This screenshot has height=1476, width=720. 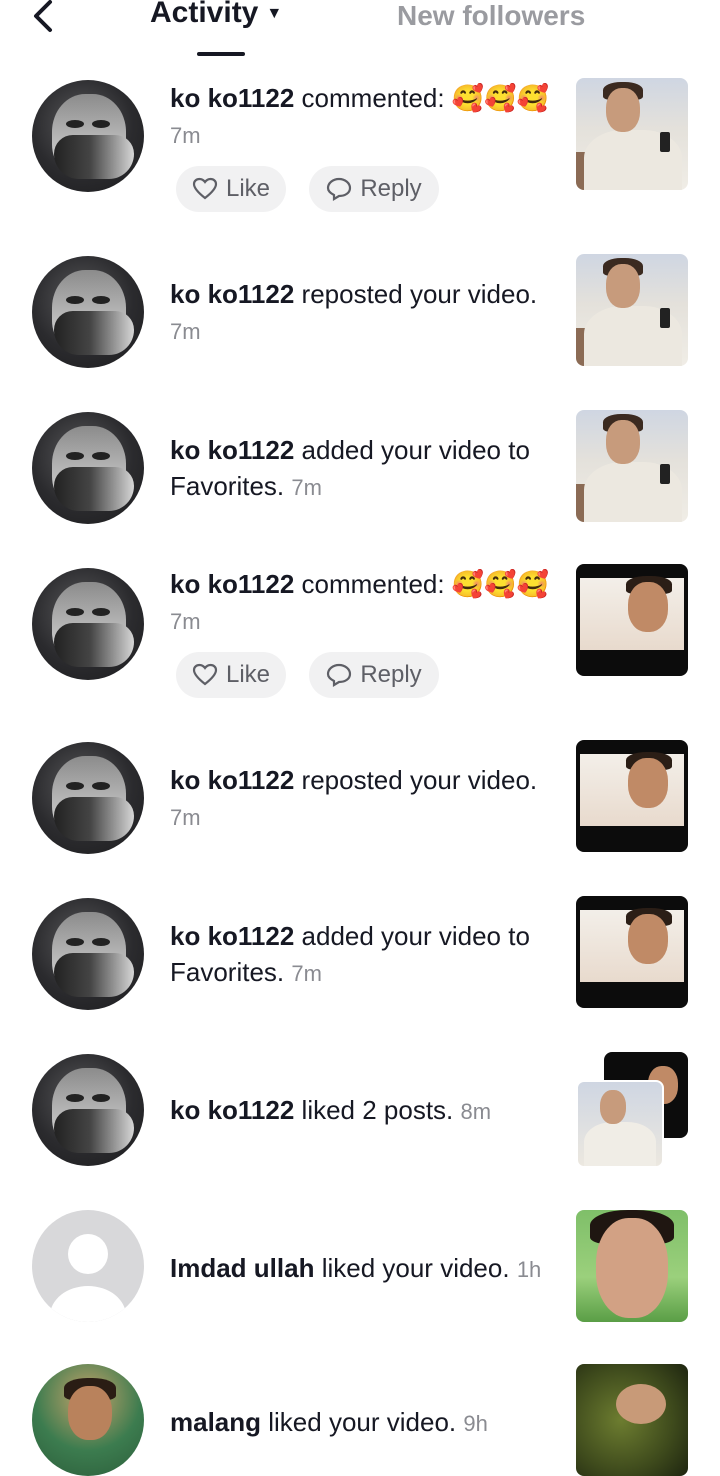 What do you see at coordinates (43, 16) in the screenshot?
I see `chevron-left-icon` at bounding box center [43, 16].